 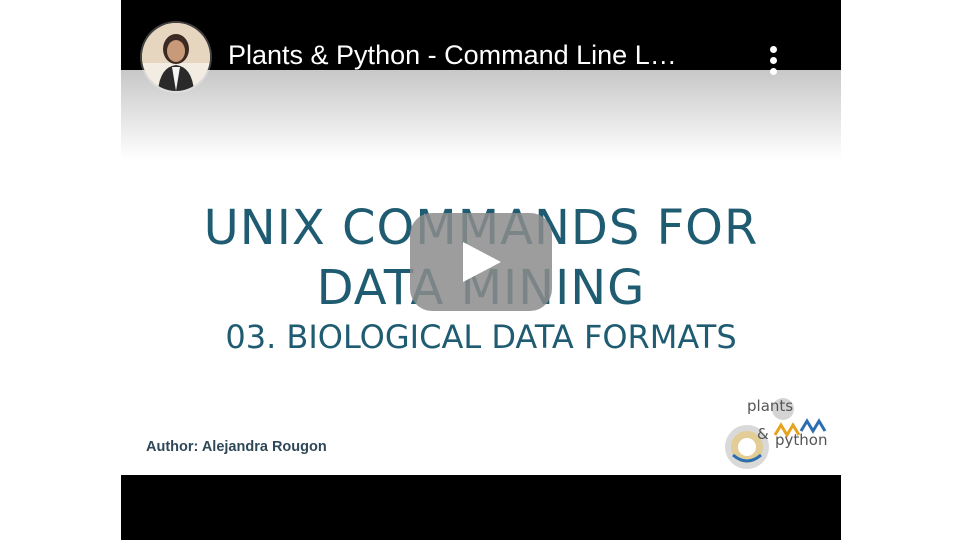 I want to click on slide-subtitle: 03. BIOLOGICAL DATA FORMATS, so click(x=481, y=337).